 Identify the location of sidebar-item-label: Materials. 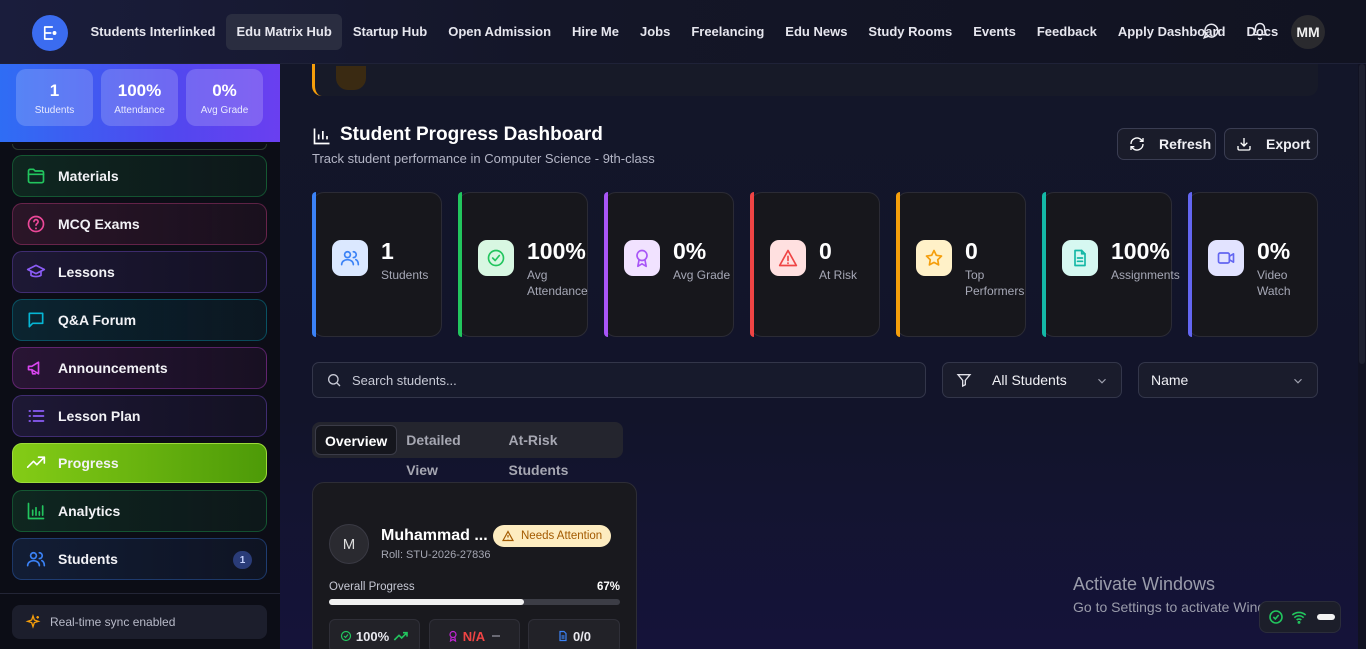
(88, 176).